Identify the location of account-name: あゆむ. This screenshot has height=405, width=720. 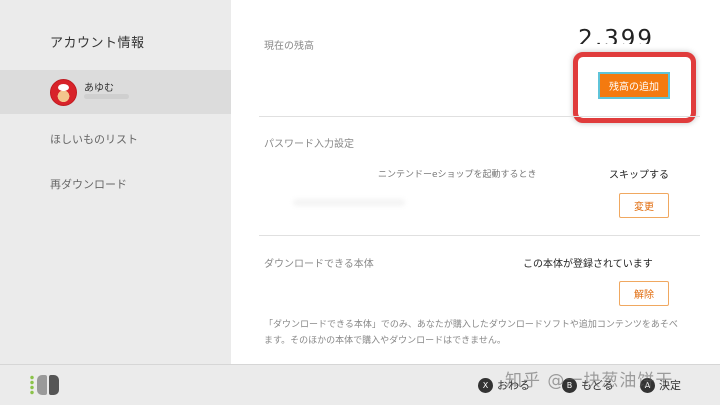
(99, 88).